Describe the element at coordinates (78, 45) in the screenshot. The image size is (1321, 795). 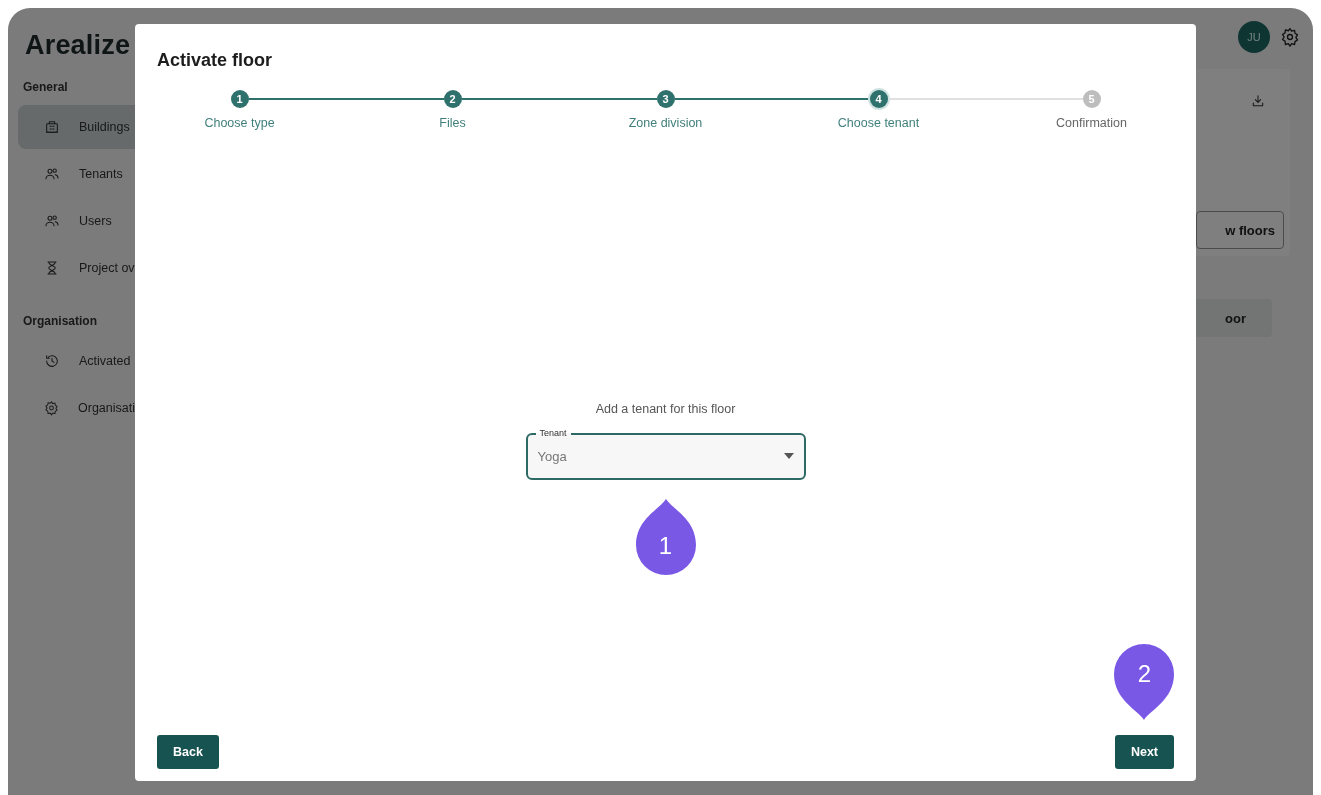
I see `app-logo: Arealize` at that location.